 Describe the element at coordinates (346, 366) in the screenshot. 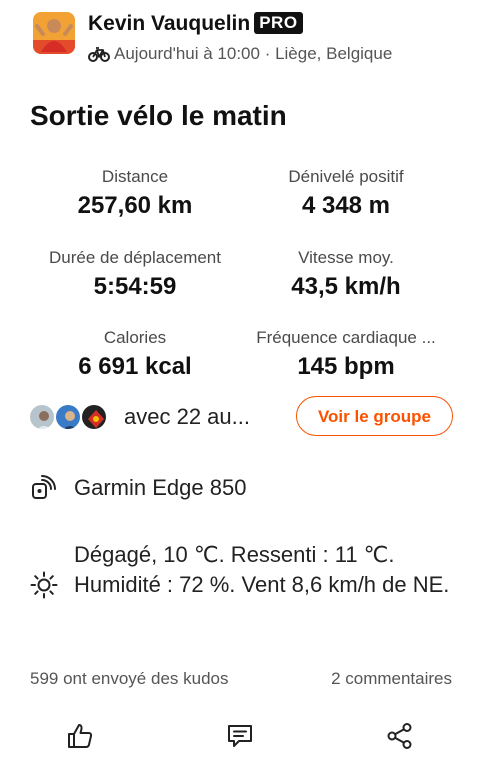

I see `stat-value: 145 bpm` at that location.